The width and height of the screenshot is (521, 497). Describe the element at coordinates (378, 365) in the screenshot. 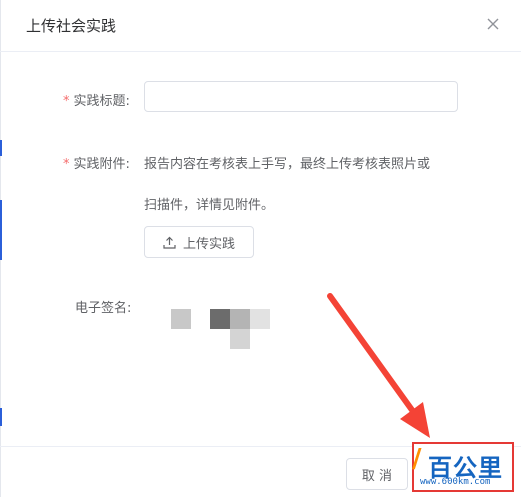

I see `red-arrow` at that location.